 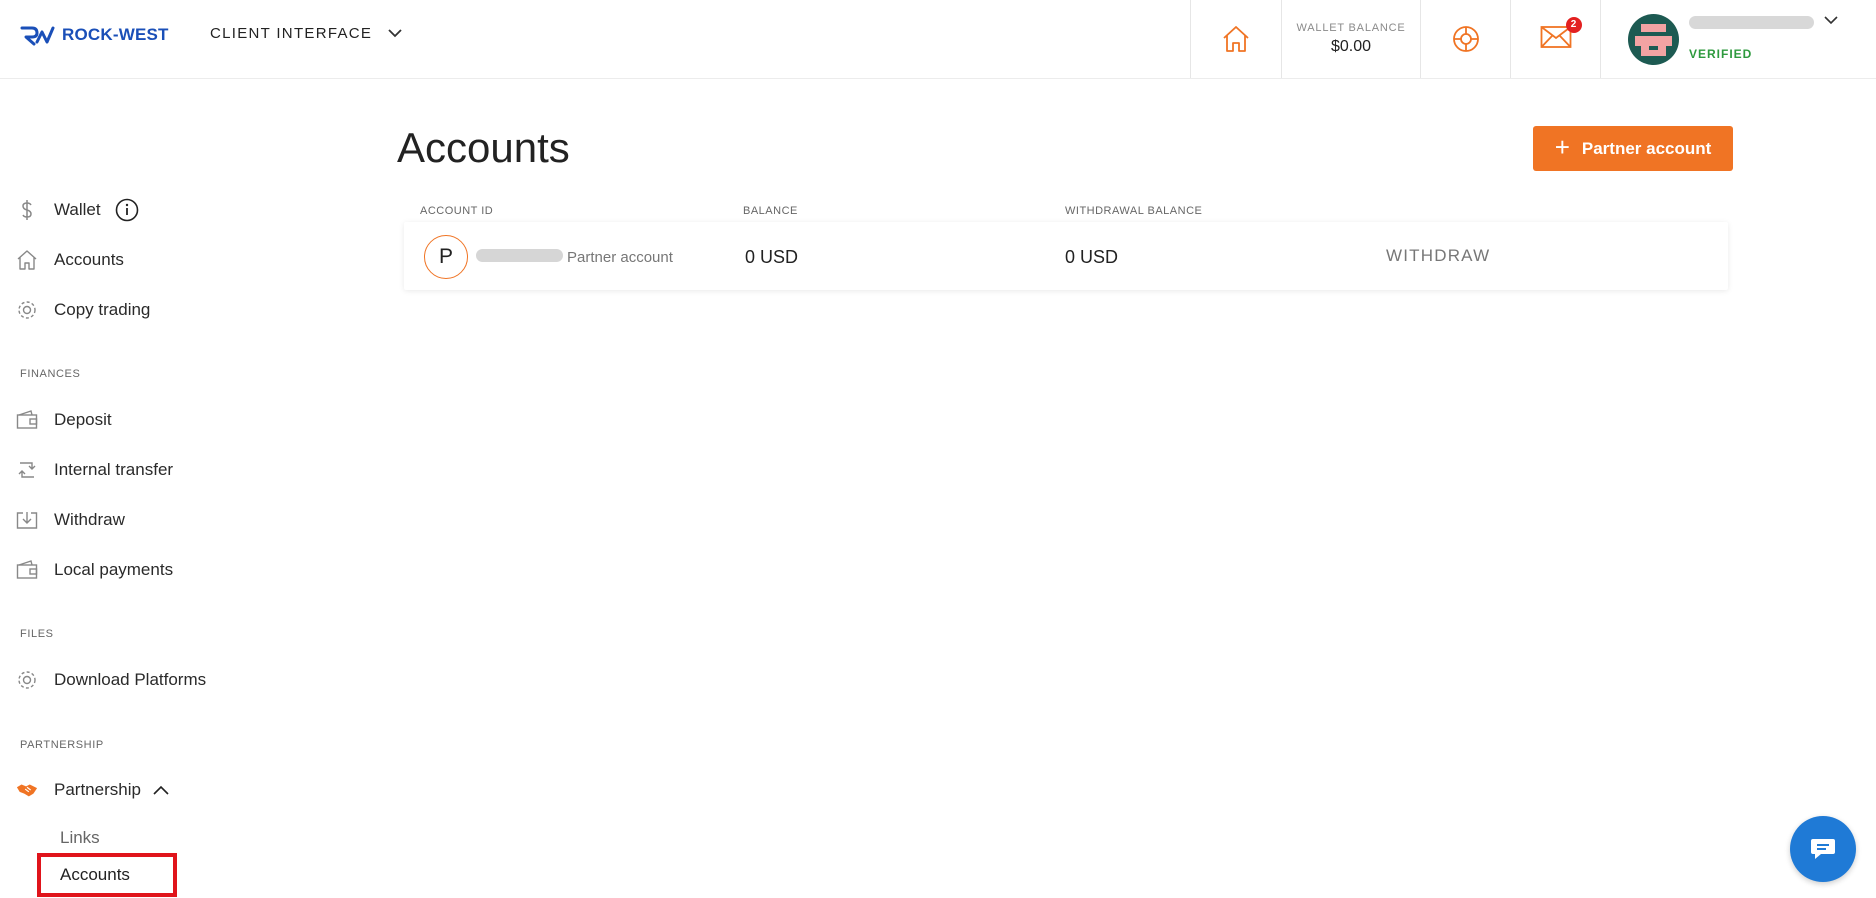 I want to click on logo-mark-icon, so click(x=37, y=36).